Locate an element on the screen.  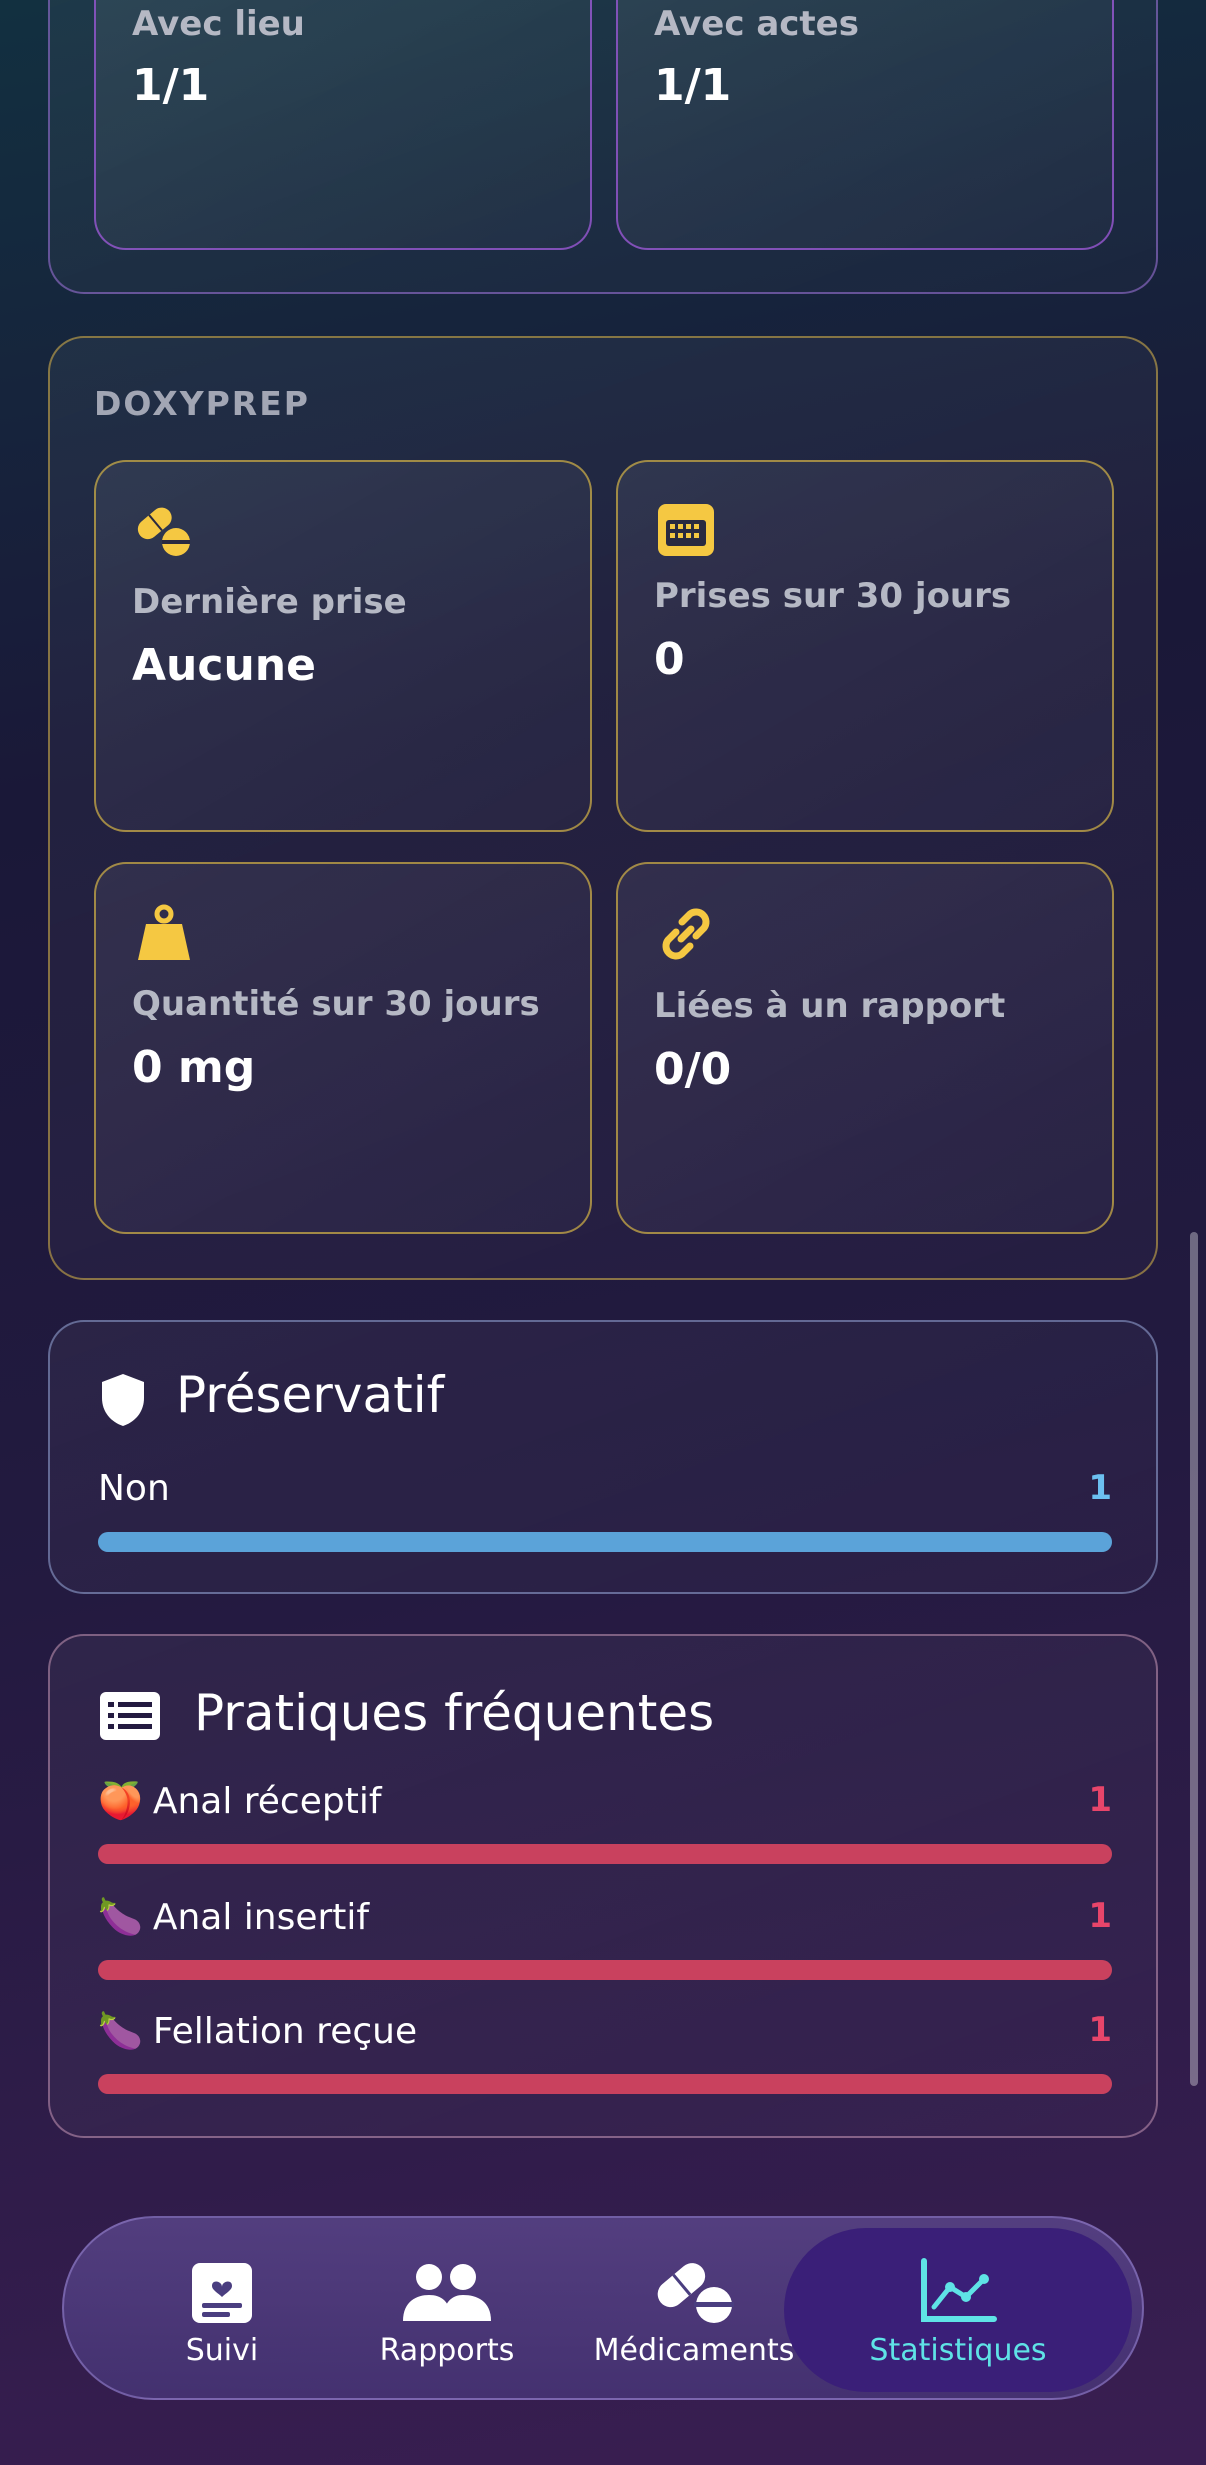
peach-icon: 🍑 is located at coordinates (120, 1801).